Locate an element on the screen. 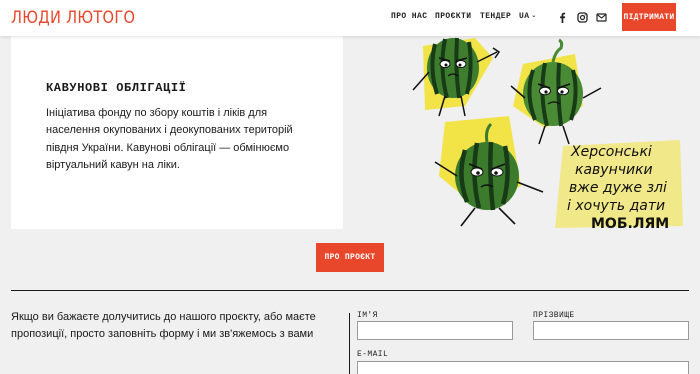 Image resolution: width=700 pixels, height=374 pixels. form-divider is located at coordinates (349, 343).